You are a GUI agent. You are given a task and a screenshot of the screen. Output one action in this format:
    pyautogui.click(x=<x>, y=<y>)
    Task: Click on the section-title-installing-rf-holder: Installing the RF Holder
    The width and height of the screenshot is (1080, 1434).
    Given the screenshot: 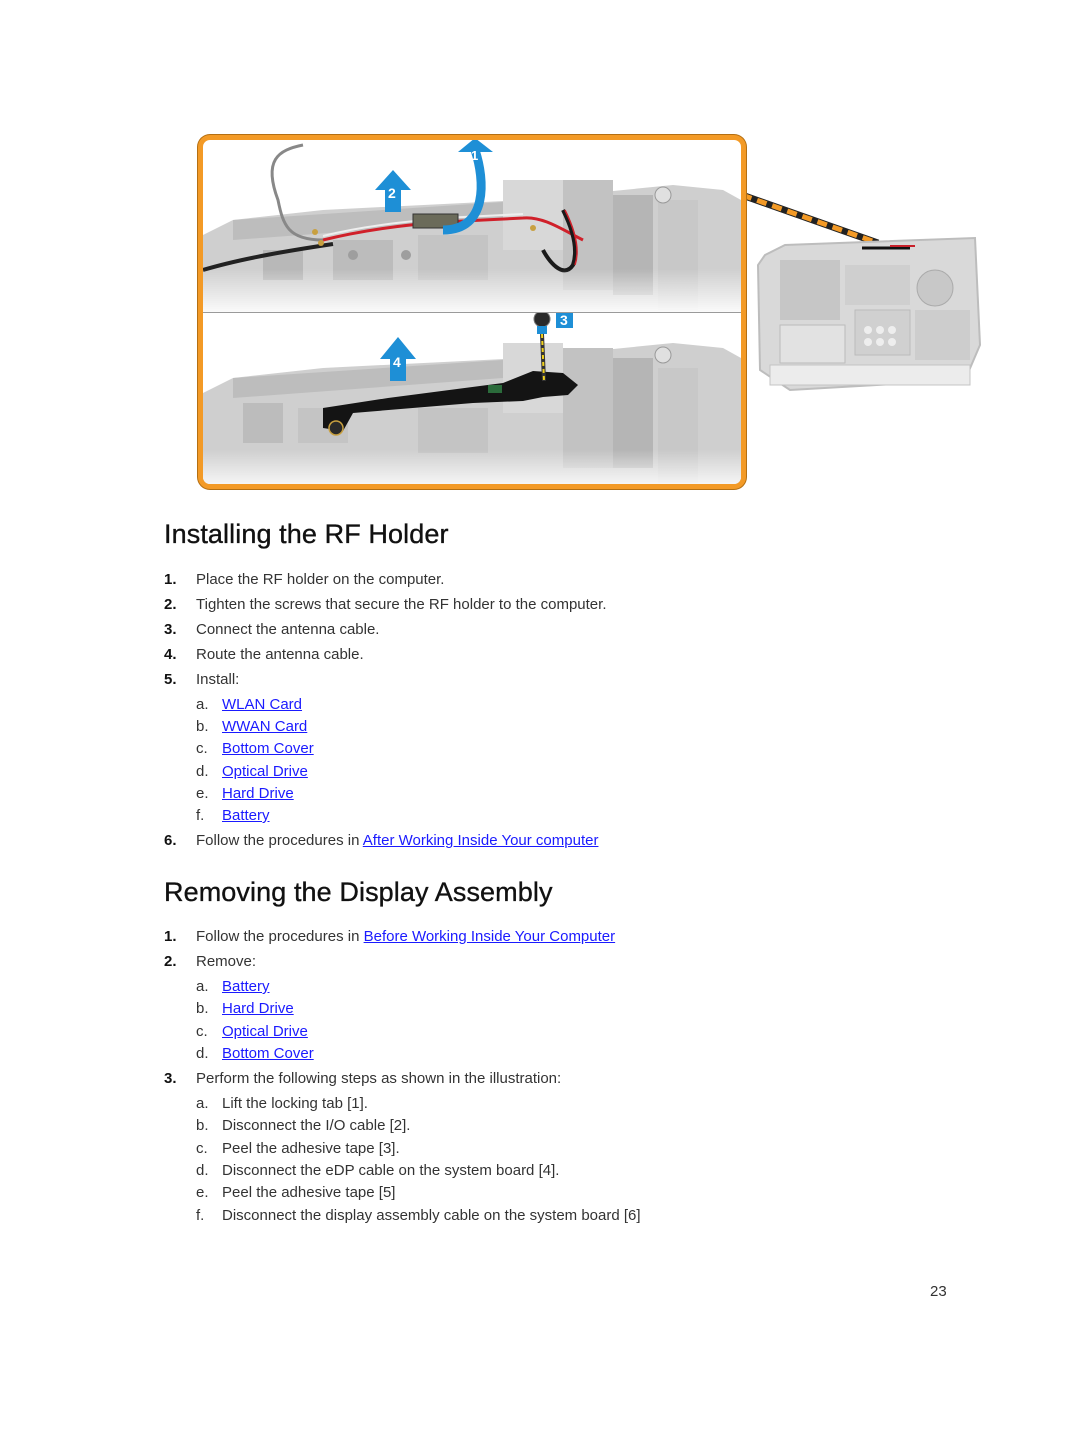 What is the action you would take?
    pyautogui.click(x=306, y=534)
    